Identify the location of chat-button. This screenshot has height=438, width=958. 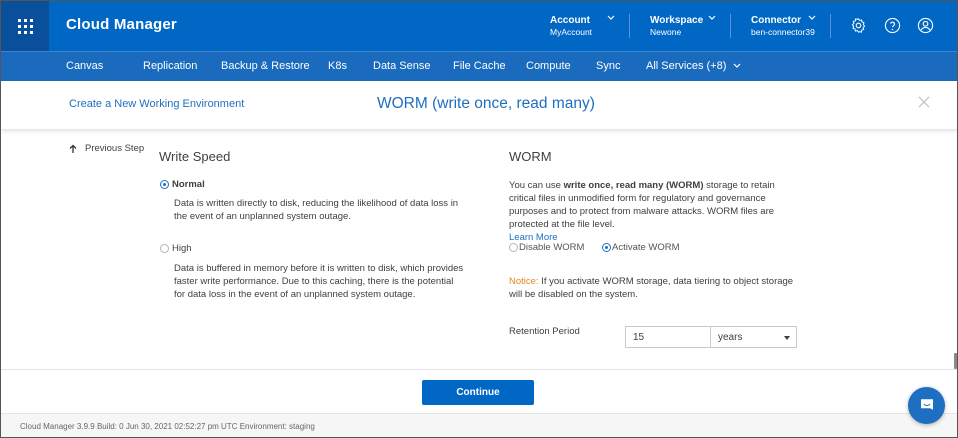
(926, 405).